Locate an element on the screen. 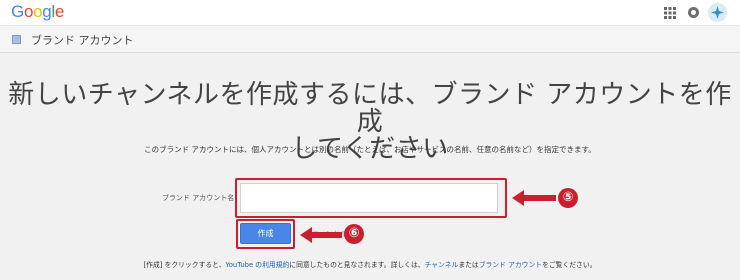 This screenshot has width=740, height=280. footer-text-4: をご覧ください。 is located at coordinates (569, 265).